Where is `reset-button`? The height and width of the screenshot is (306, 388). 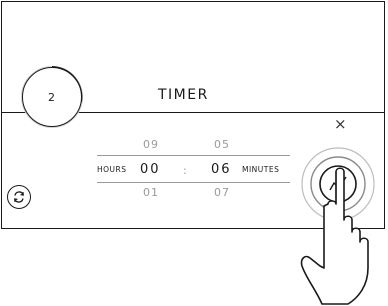 reset-button is located at coordinates (19, 197).